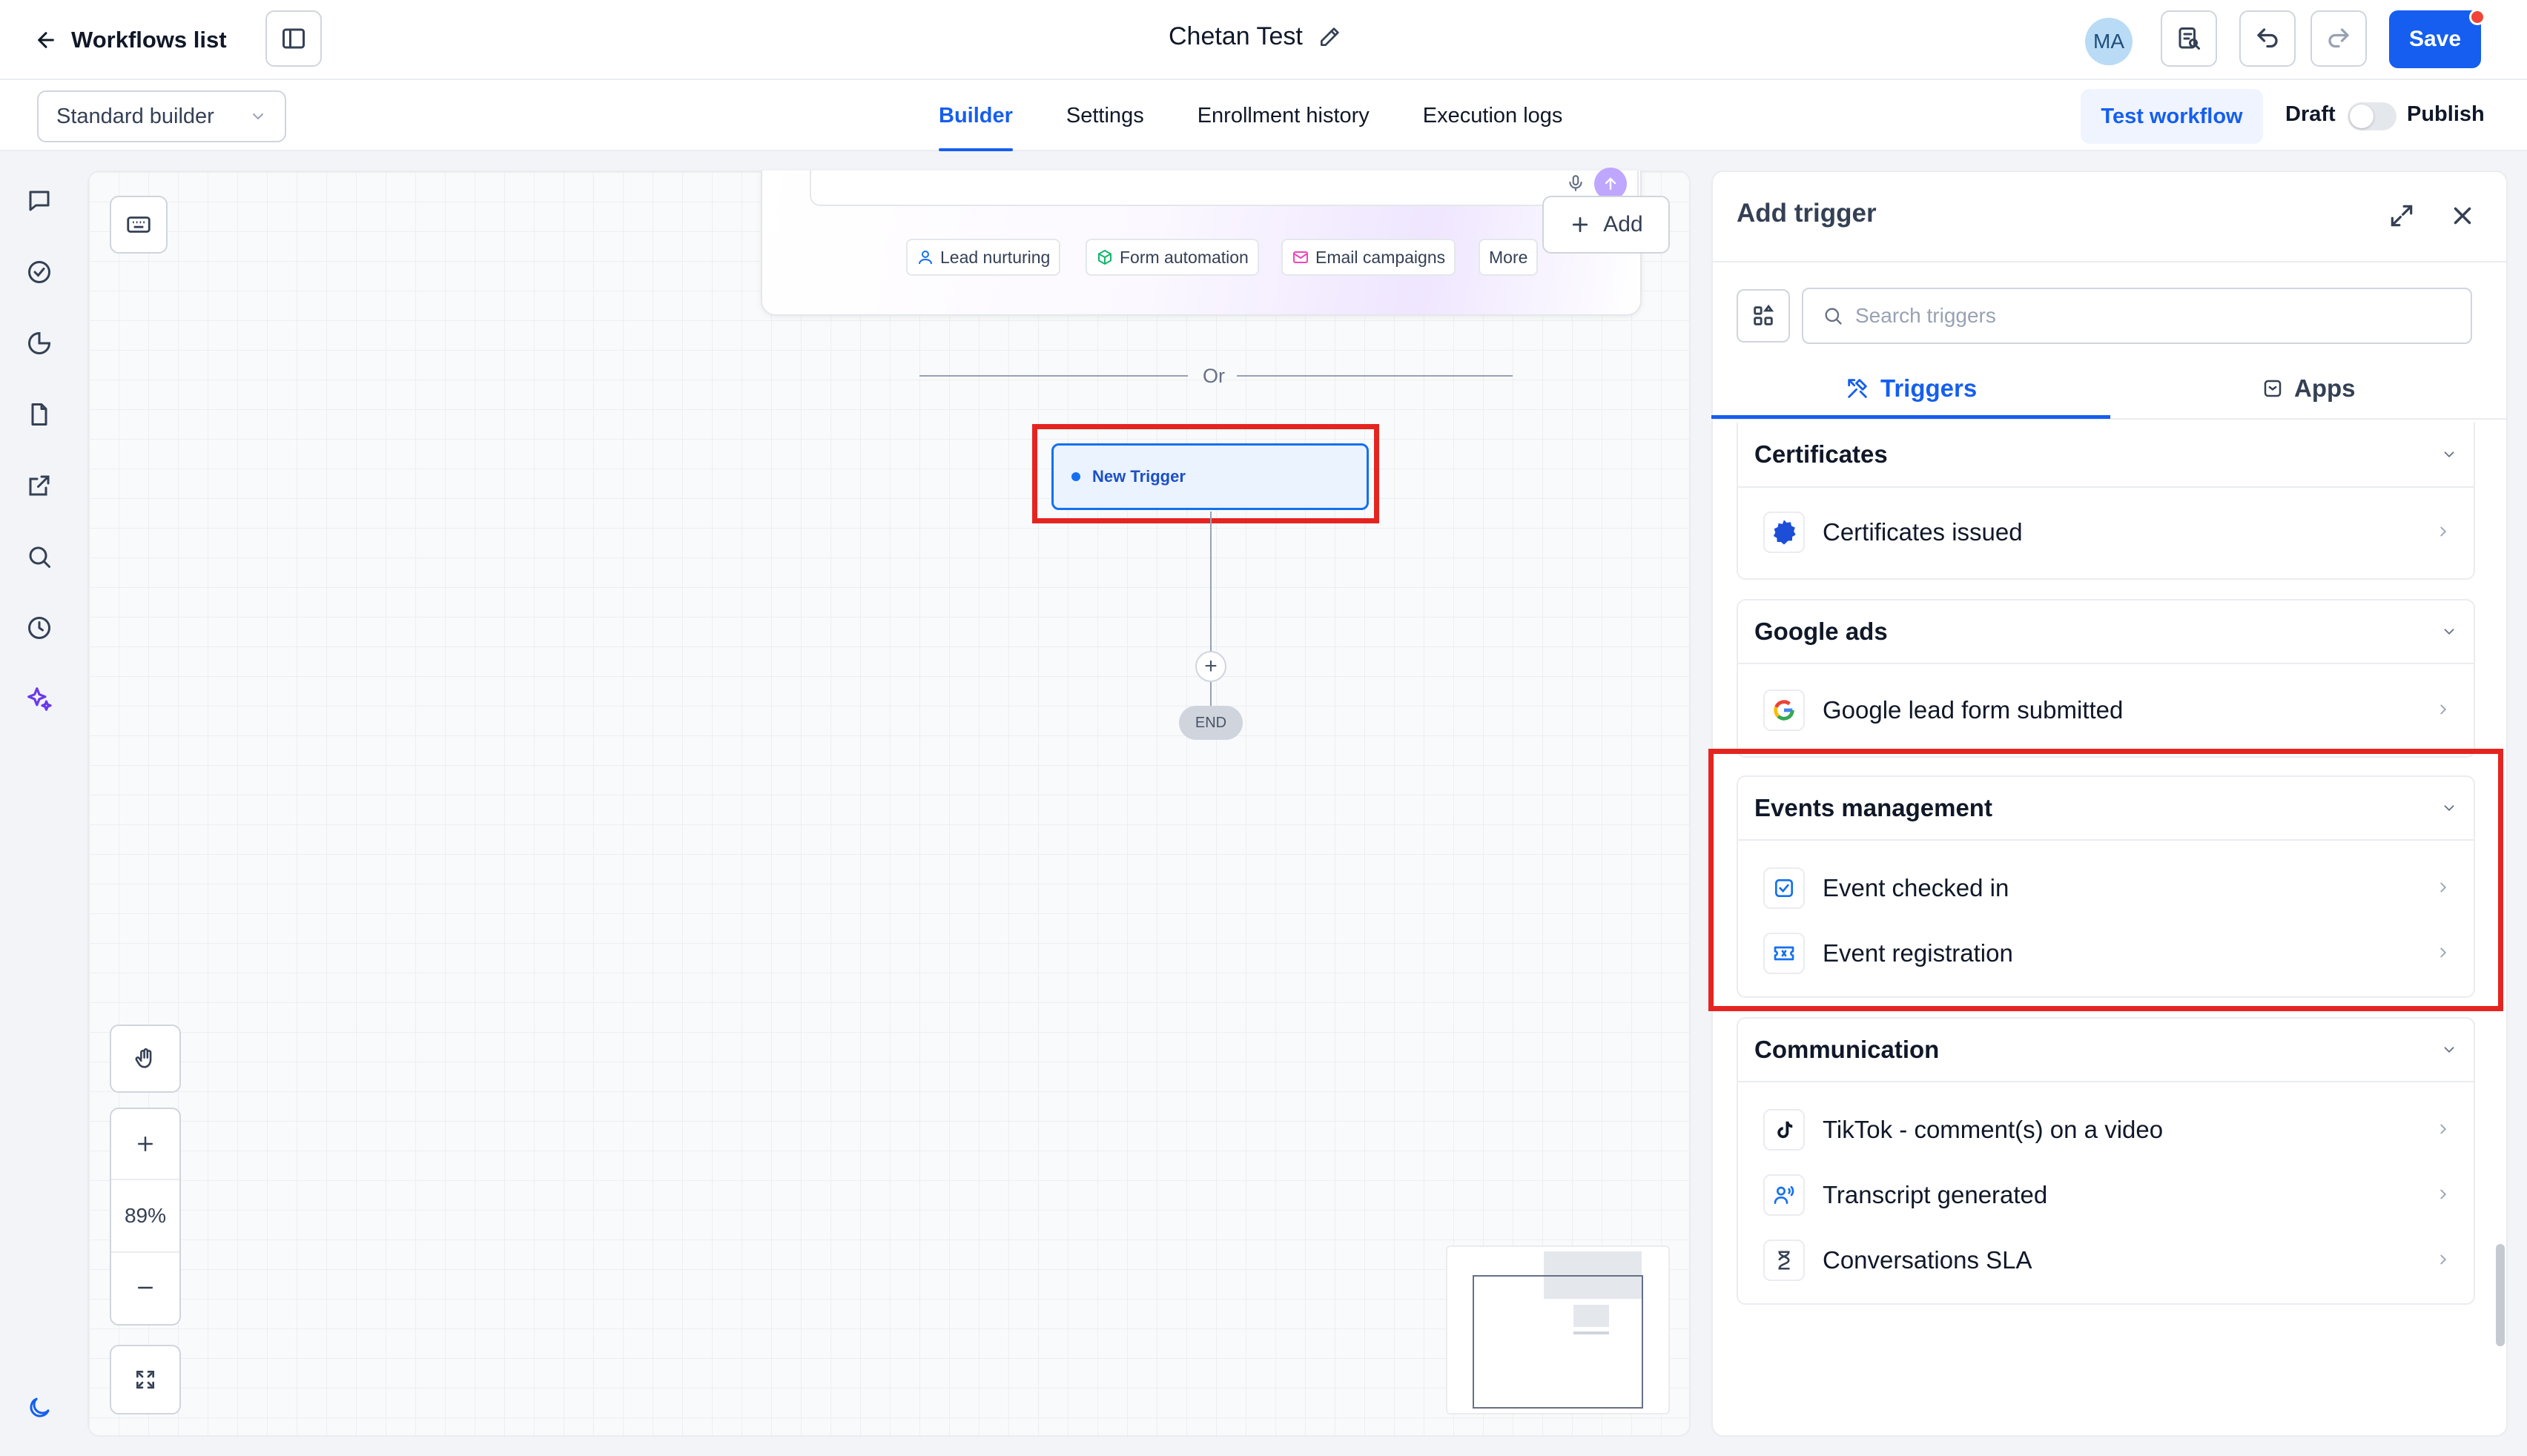 The width and height of the screenshot is (2527, 1456). What do you see at coordinates (145, 1145) in the screenshot?
I see `zoom-in-button` at bounding box center [145, 1145].